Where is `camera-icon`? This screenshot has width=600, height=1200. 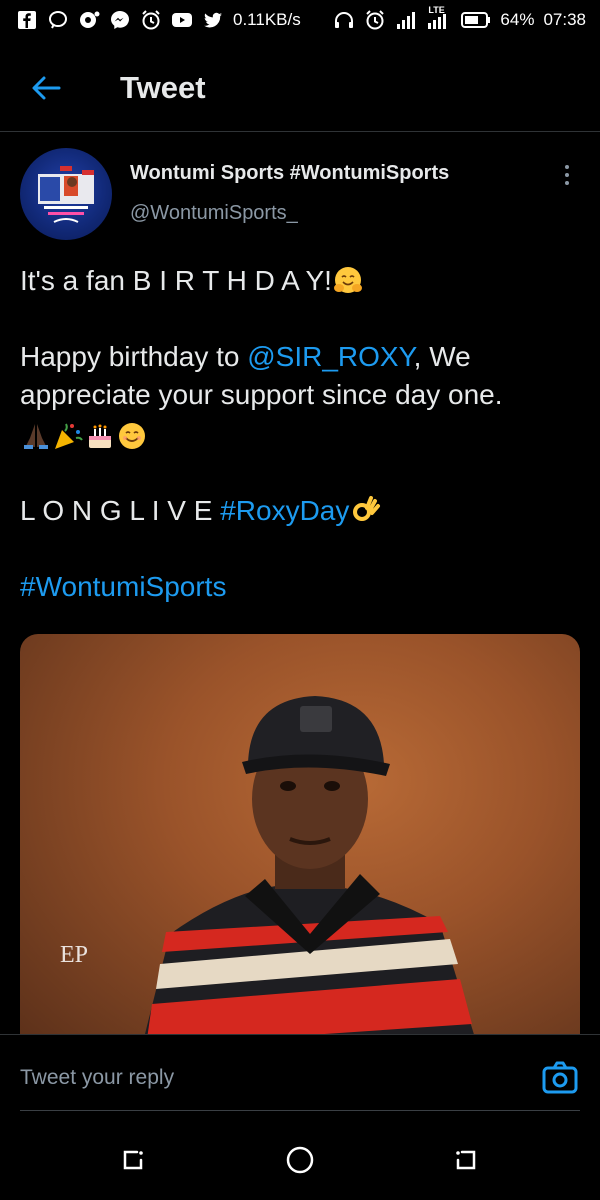
camera-icon is located at coordinates (560, 1077).